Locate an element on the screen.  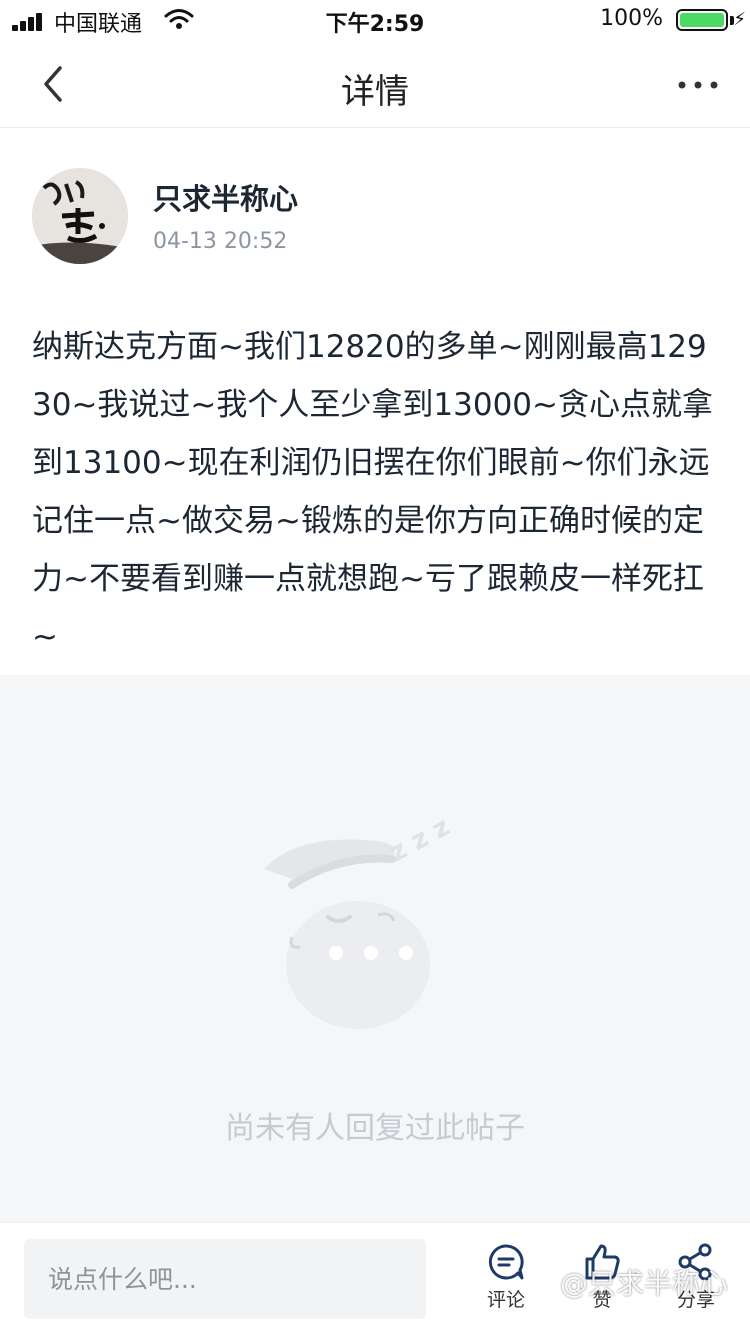
thumbs-up-icon is located at coordinates (602, 1262).